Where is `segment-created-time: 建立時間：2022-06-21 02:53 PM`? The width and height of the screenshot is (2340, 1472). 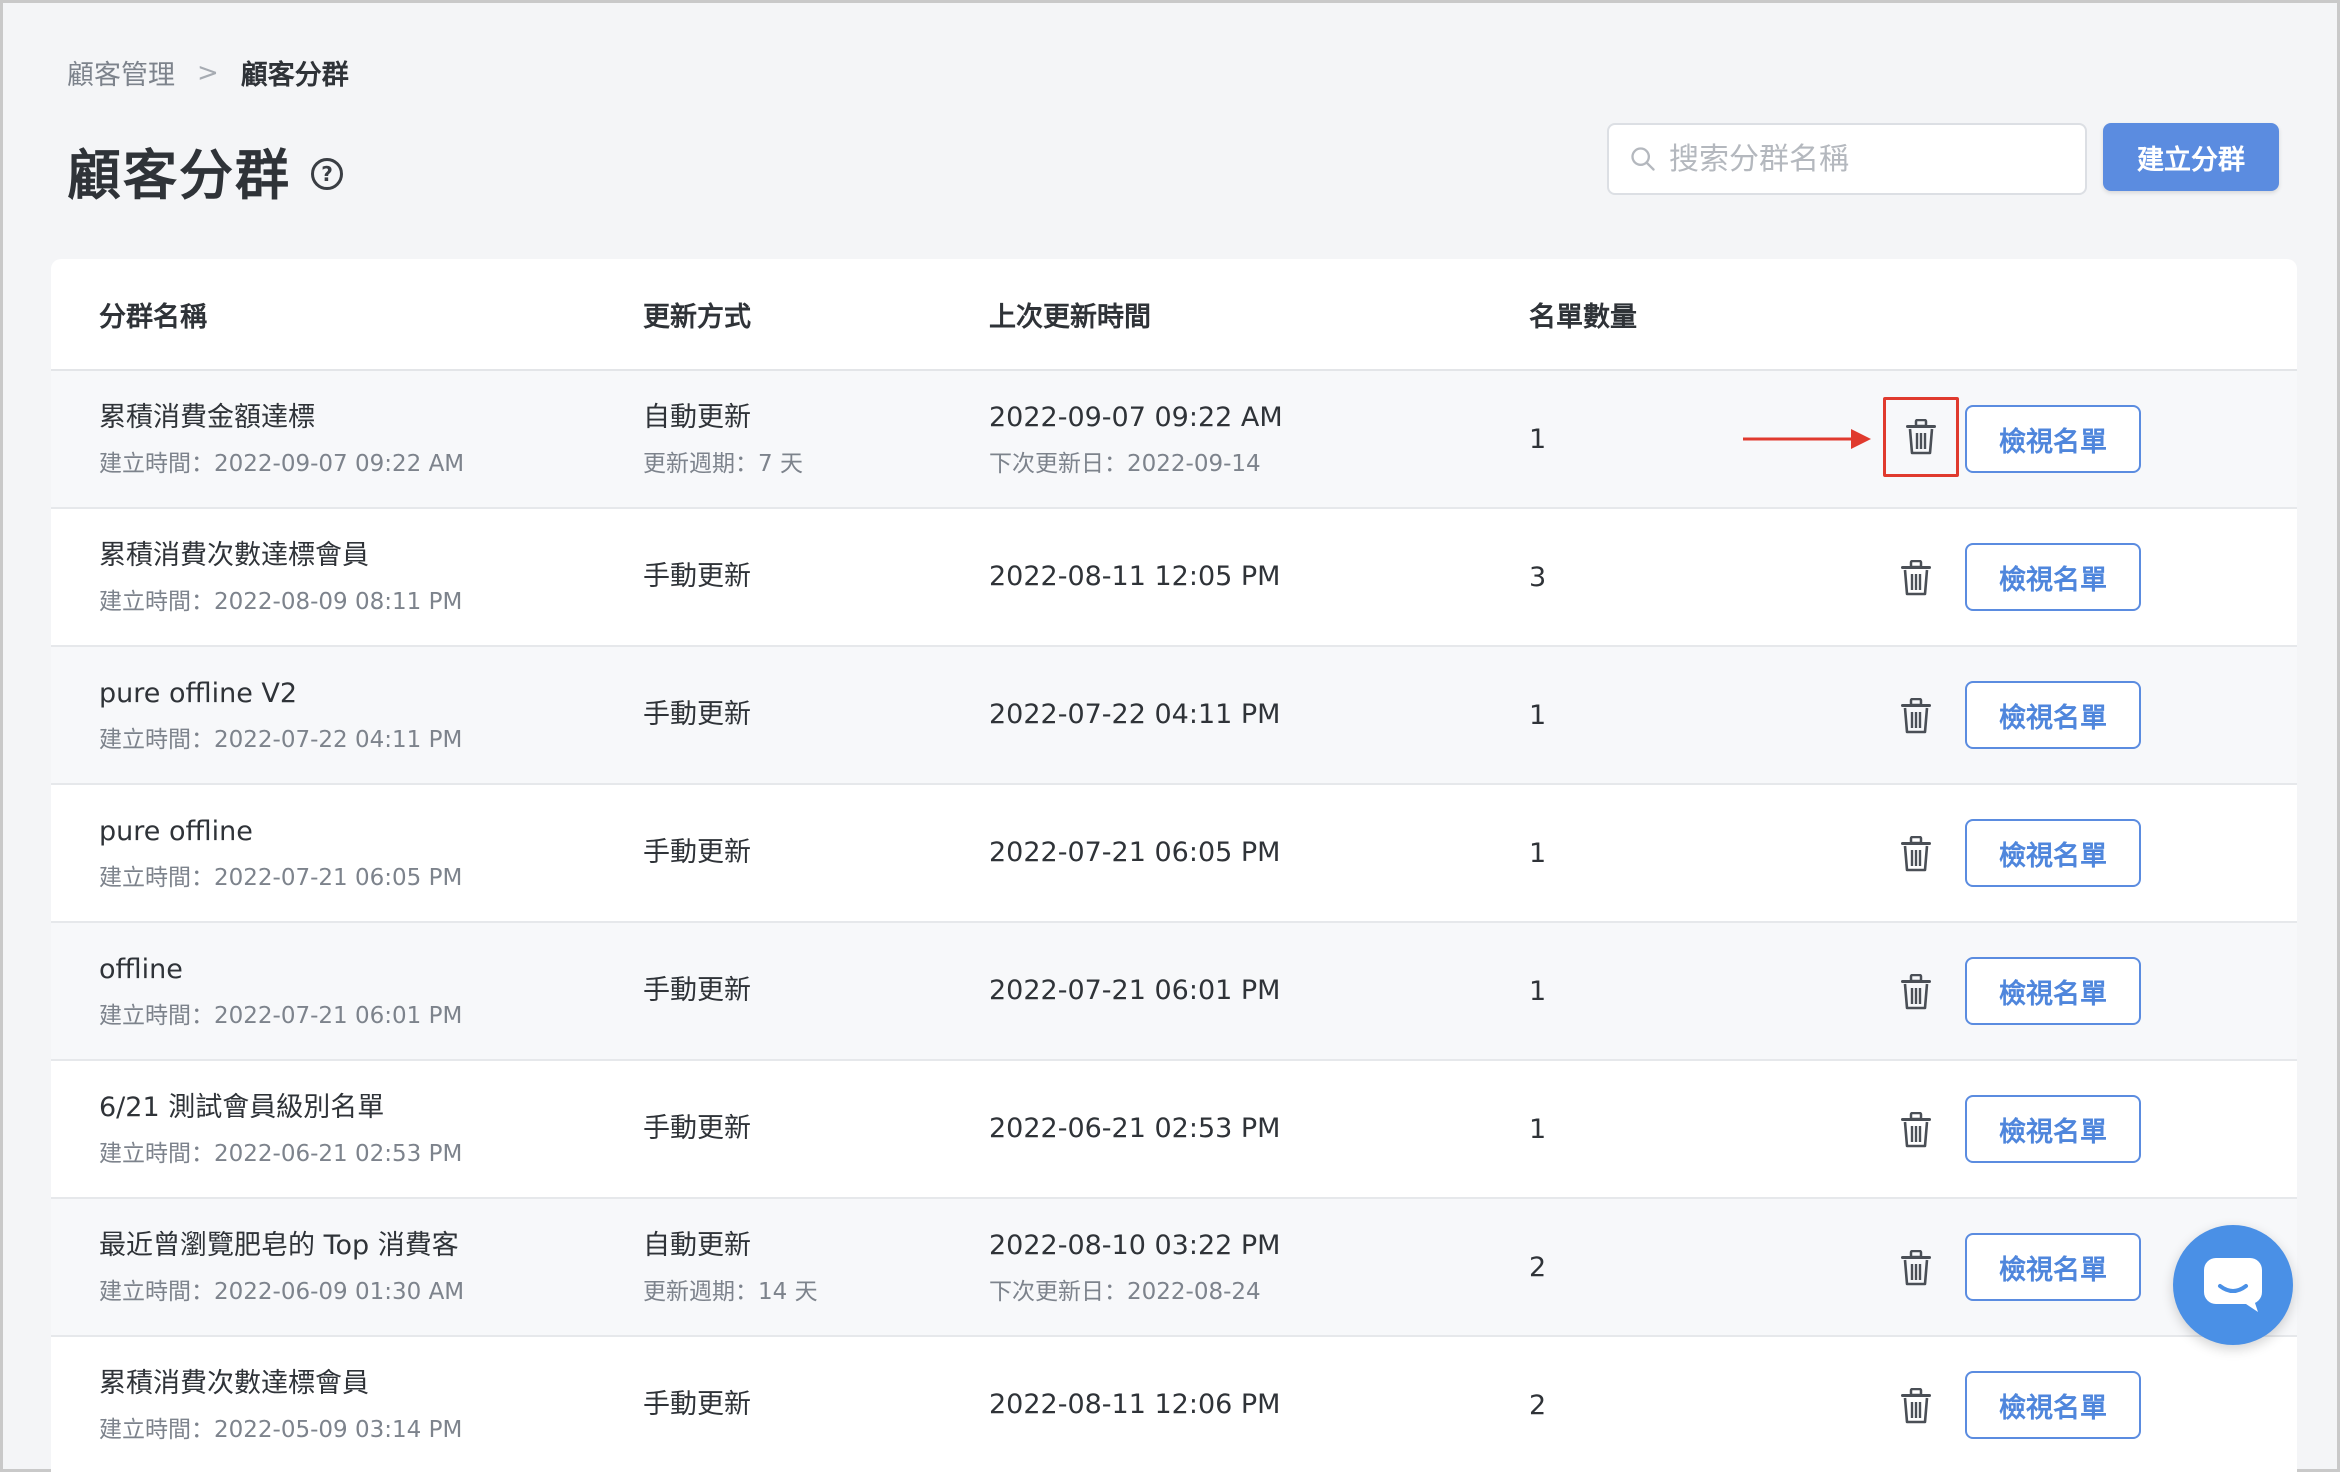
segment-created-time: 建立時間：2022-06-21 02:53 PM is located at coordinates (281, 1153).